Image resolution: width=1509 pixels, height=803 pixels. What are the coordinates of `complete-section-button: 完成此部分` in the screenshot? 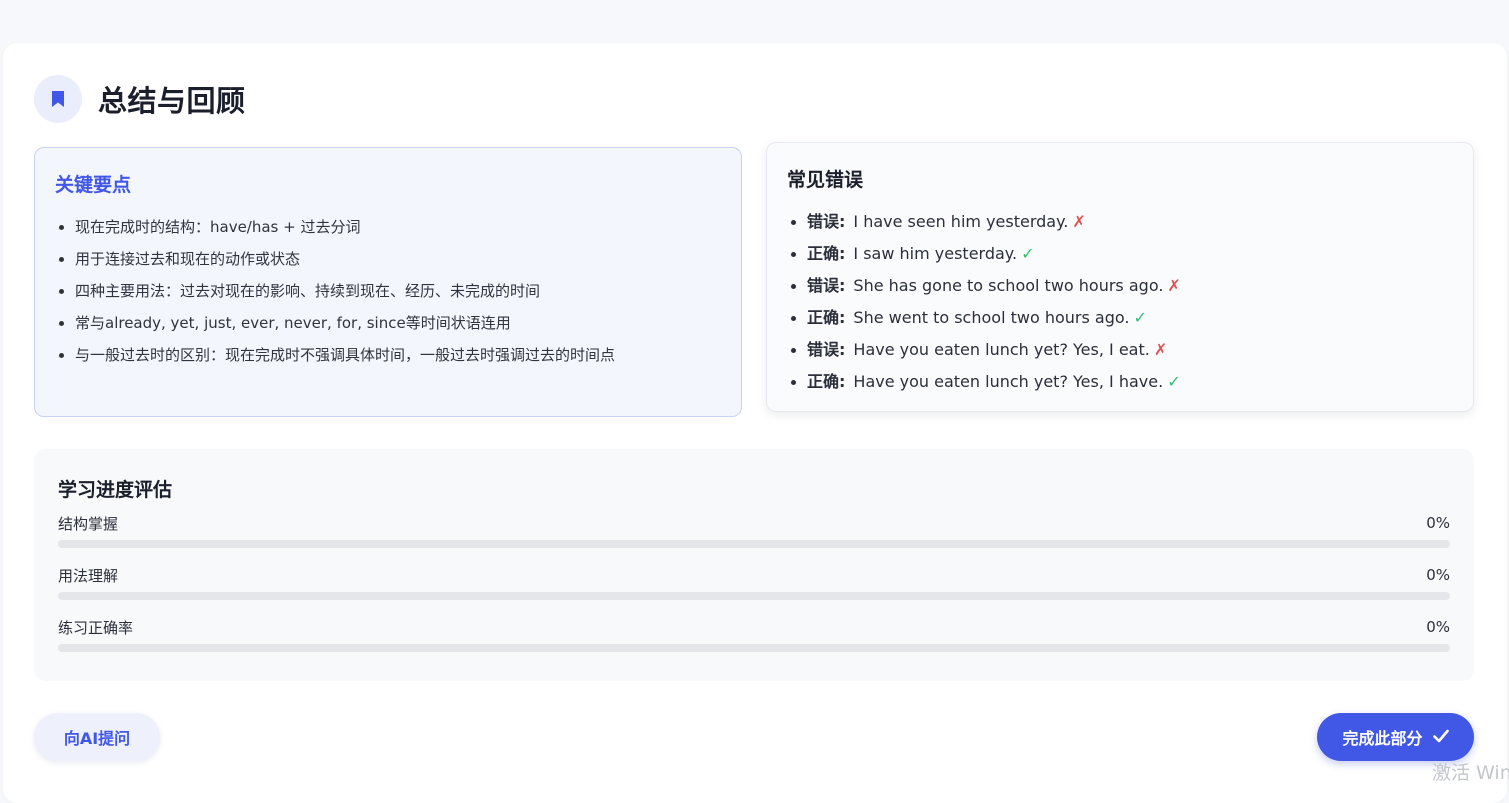 It's located at (1395, 737).